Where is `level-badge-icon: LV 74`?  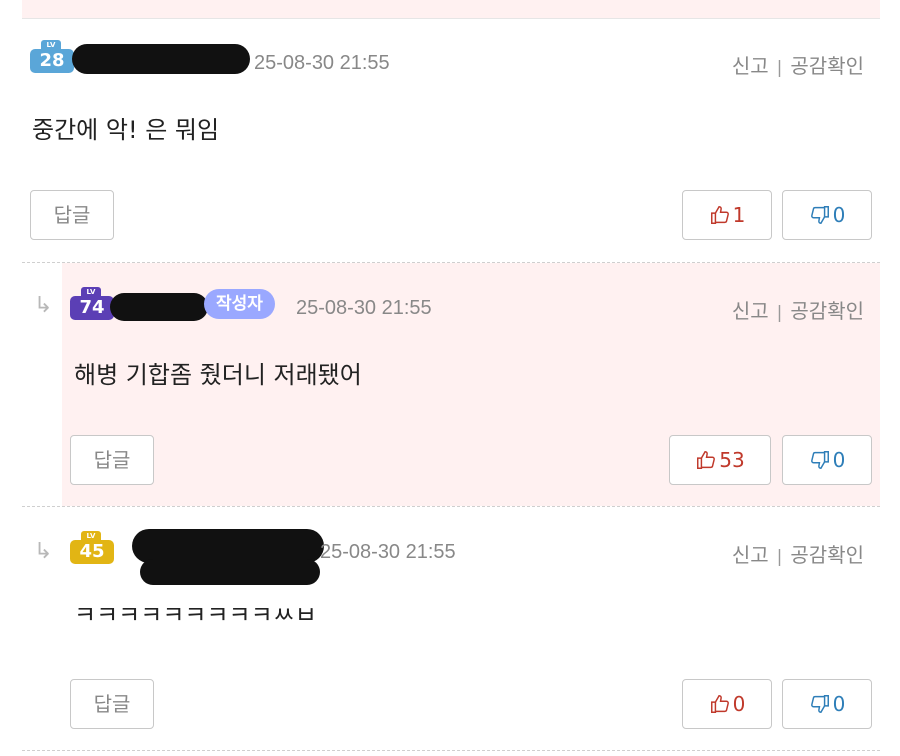
level-badge-icon: LV 74 is located at coordinates (92, 305).